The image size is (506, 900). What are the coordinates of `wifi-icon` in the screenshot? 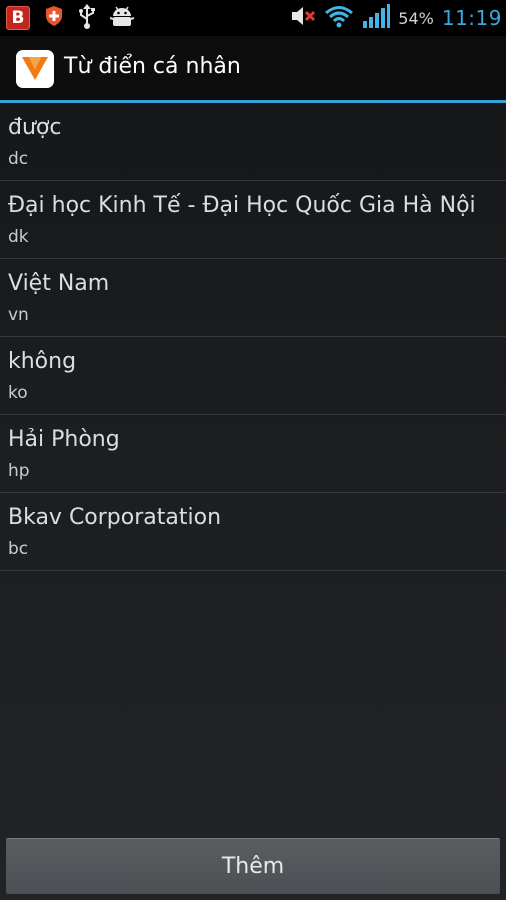 It's located at (339, 18).